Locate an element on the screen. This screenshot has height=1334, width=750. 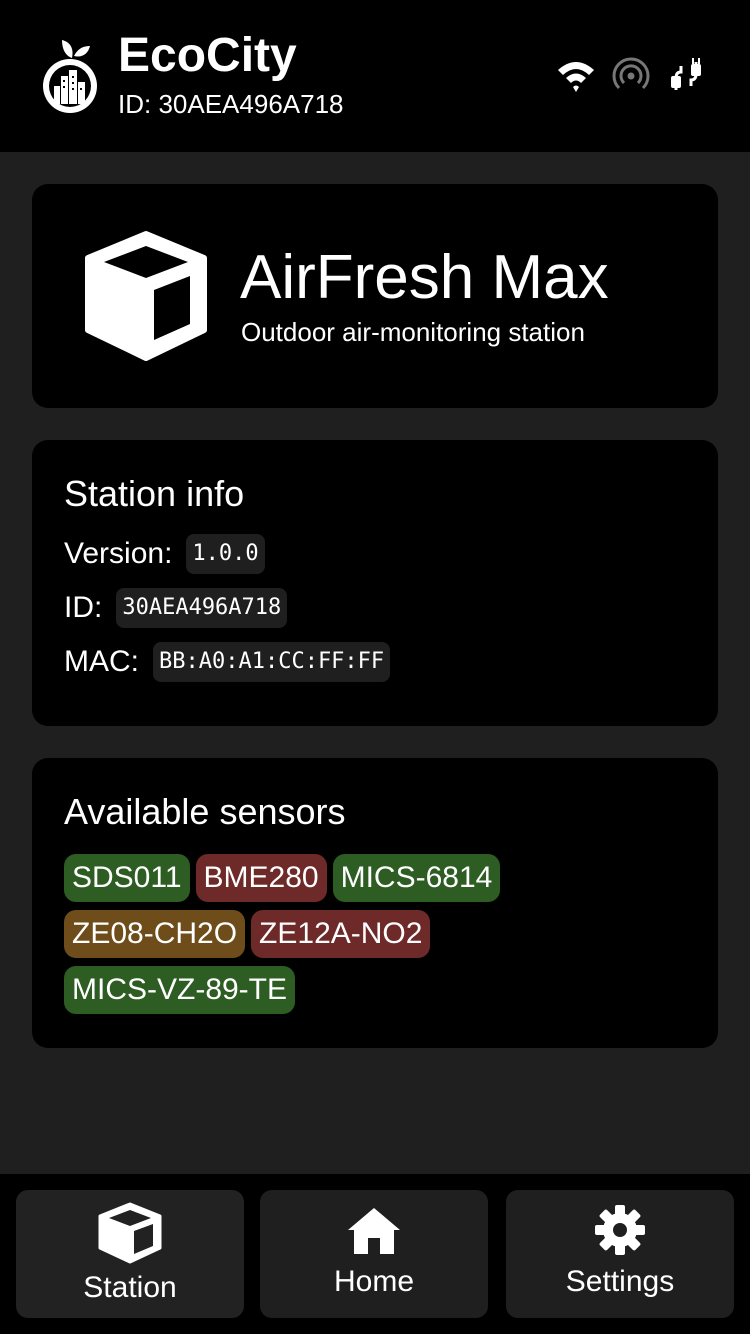
sensor-chip: MICS-VZ-89-TE is located at coordinates (180, 990).